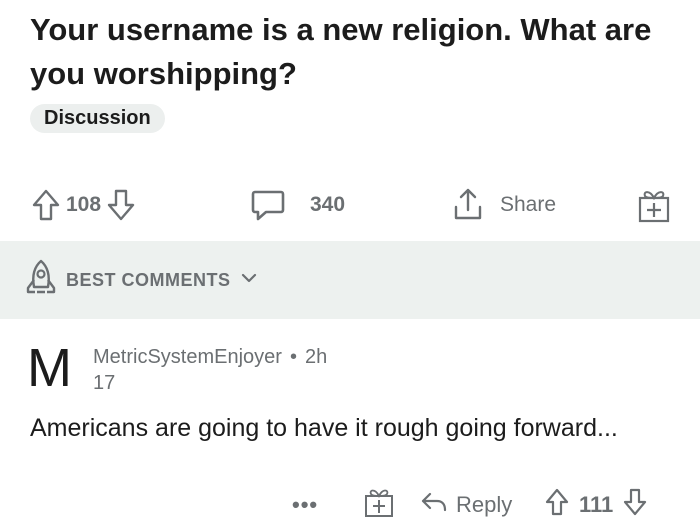 The width and height of the screenshot is (700, 529). What do you see at coordinates (468, 205) in the screenshot?
I see `share-icon` at bounding box center [468, 205].